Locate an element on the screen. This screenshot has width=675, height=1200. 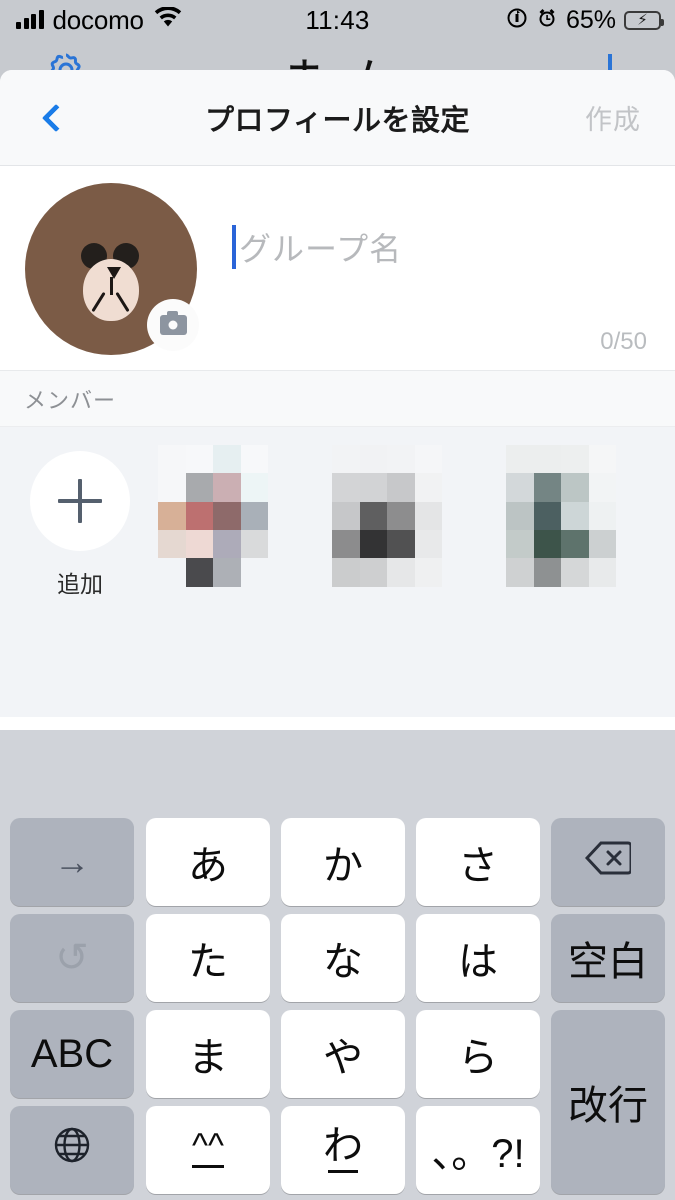
key-label: さ is located at coordinates (478, 866).